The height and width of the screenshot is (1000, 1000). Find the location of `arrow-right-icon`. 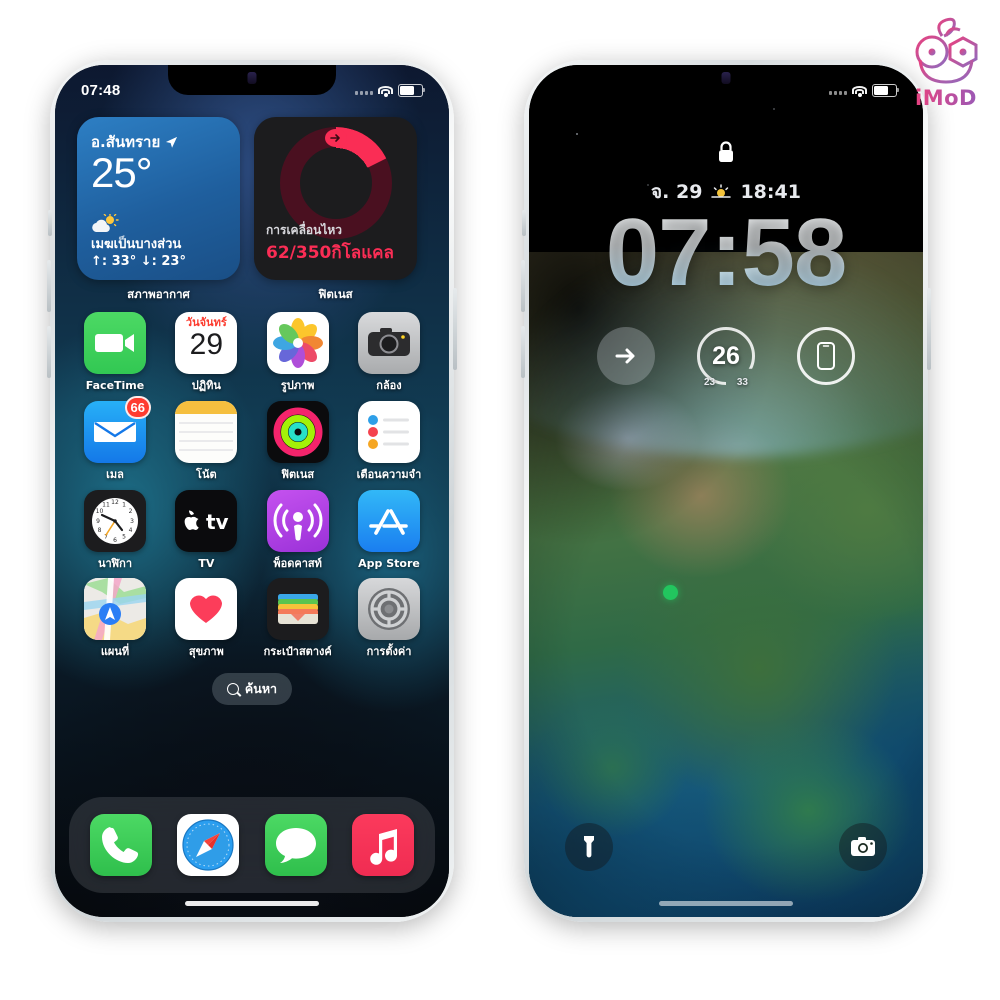

arrow-right-icon is located at coordinates (335, 138).